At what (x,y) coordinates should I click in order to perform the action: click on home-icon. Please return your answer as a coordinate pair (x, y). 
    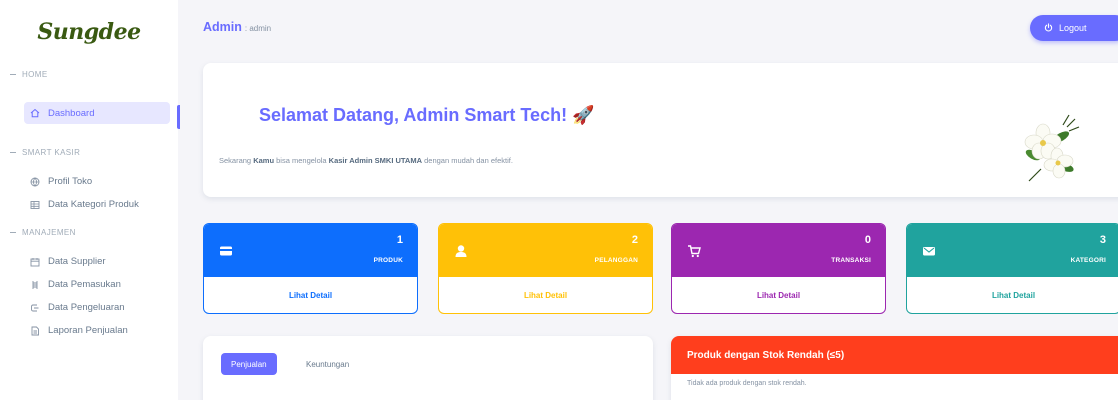
    Looking at the image, I should click on (35, 113).